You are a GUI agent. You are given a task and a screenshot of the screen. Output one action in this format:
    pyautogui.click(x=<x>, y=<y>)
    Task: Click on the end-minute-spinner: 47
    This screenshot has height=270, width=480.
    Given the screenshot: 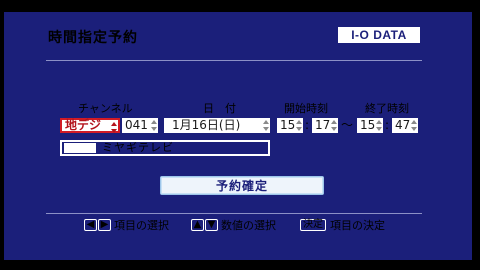 What is the action you would take?
    pyautogui.click(x=405, y=125)
    